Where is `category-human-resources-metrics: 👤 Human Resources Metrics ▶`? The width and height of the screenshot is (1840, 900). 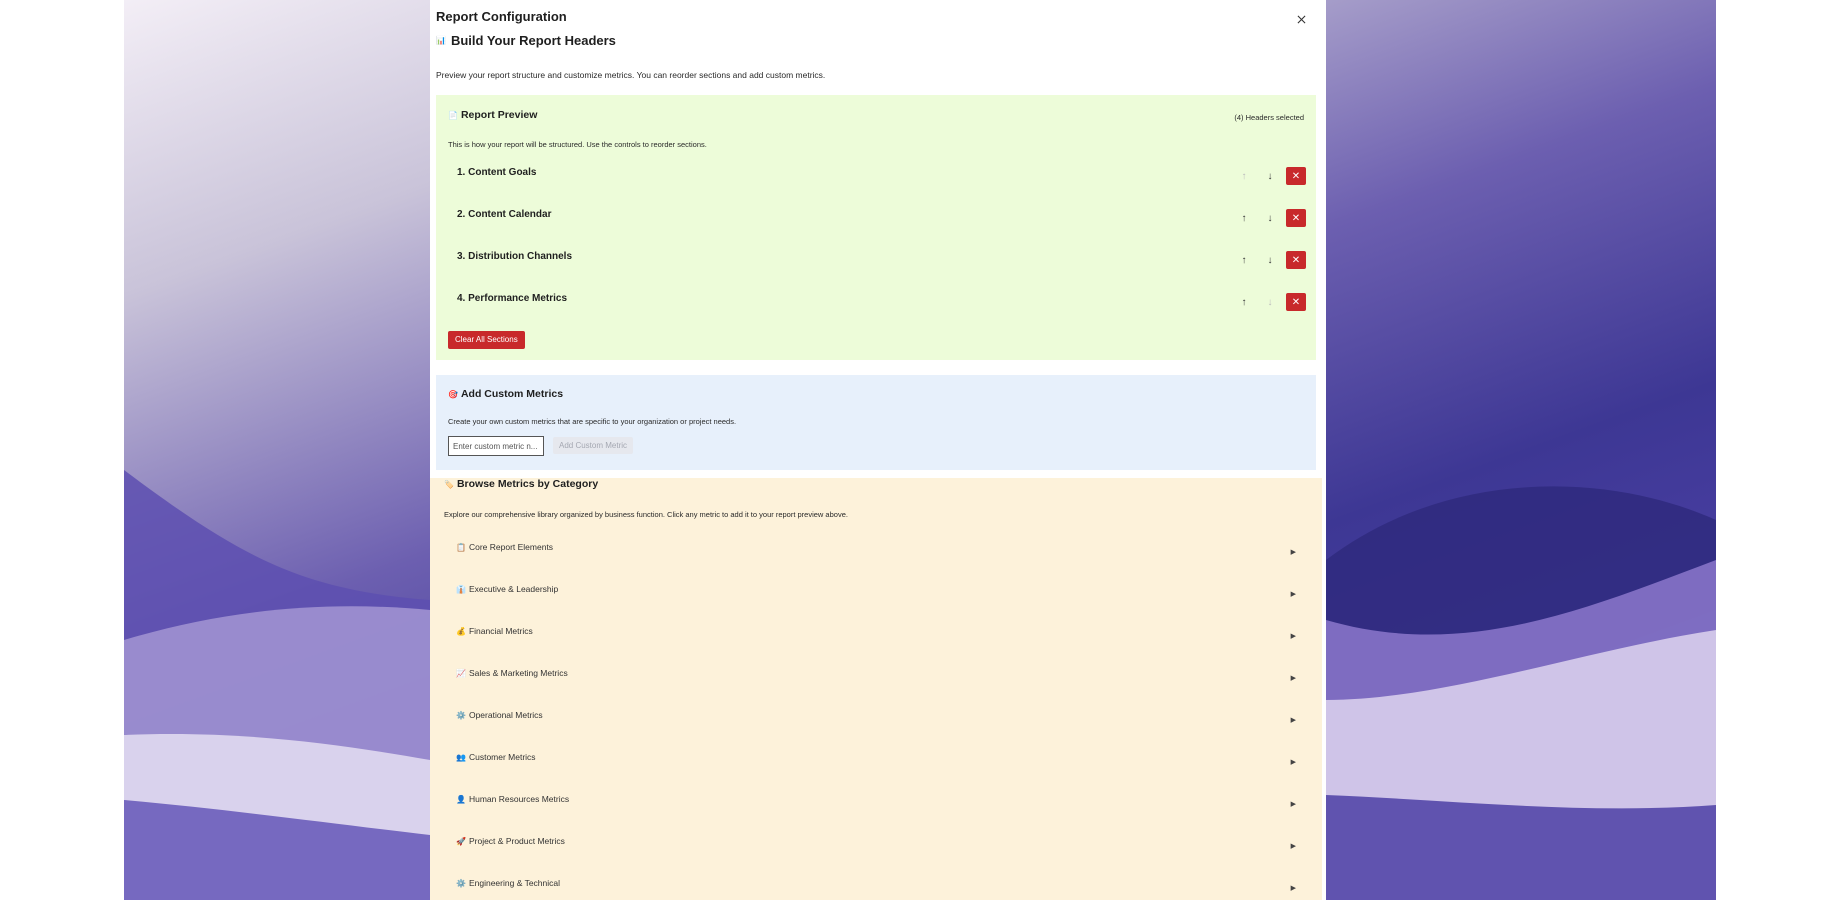 category-human-resources-metrics: 👤 Human Resources Metrics ▶ is located at coordinates (876, 807).